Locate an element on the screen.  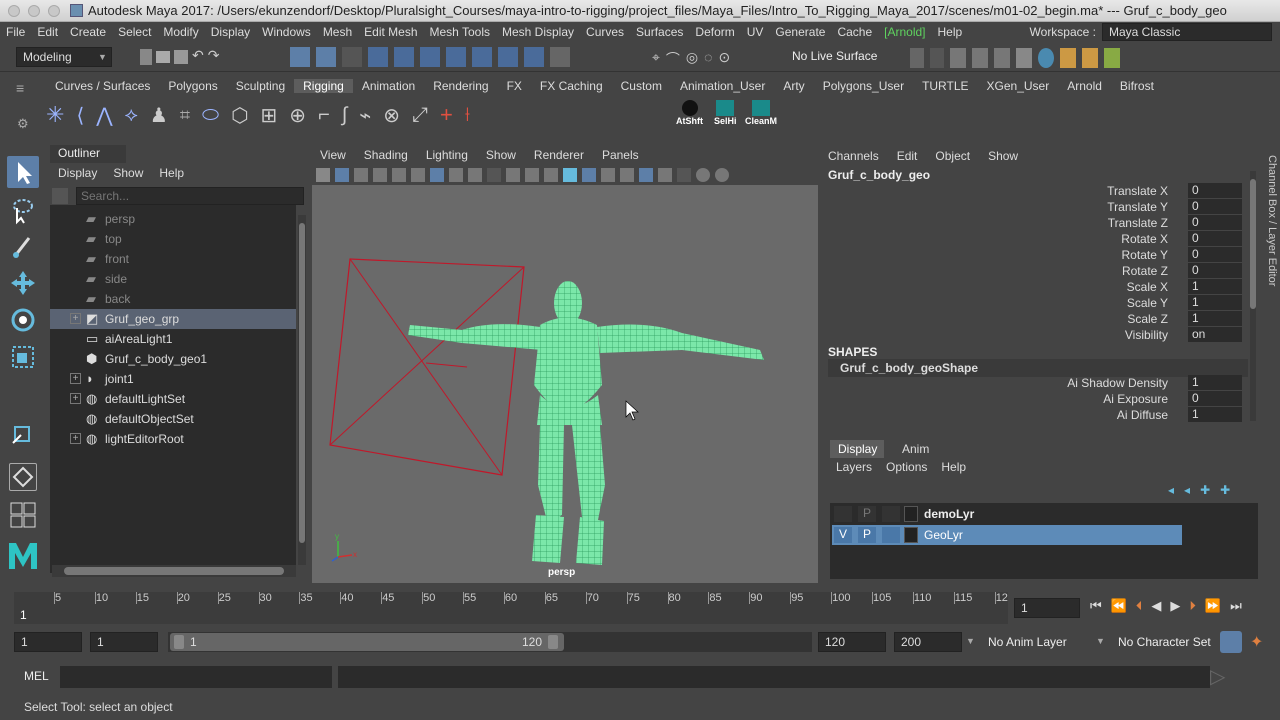
snap-live-icon: ⊙ is located at coordinates (724, 58).